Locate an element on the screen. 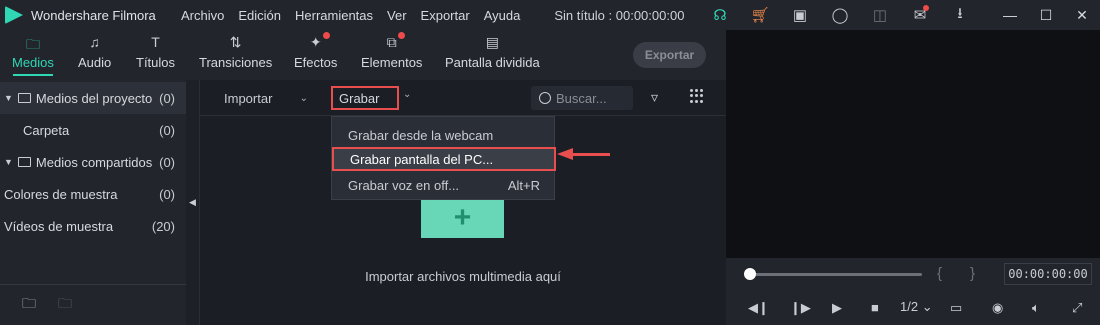 This screenshot has width=1100, height=325. tab-label: Transiciones is located at coordinates (236, 62).